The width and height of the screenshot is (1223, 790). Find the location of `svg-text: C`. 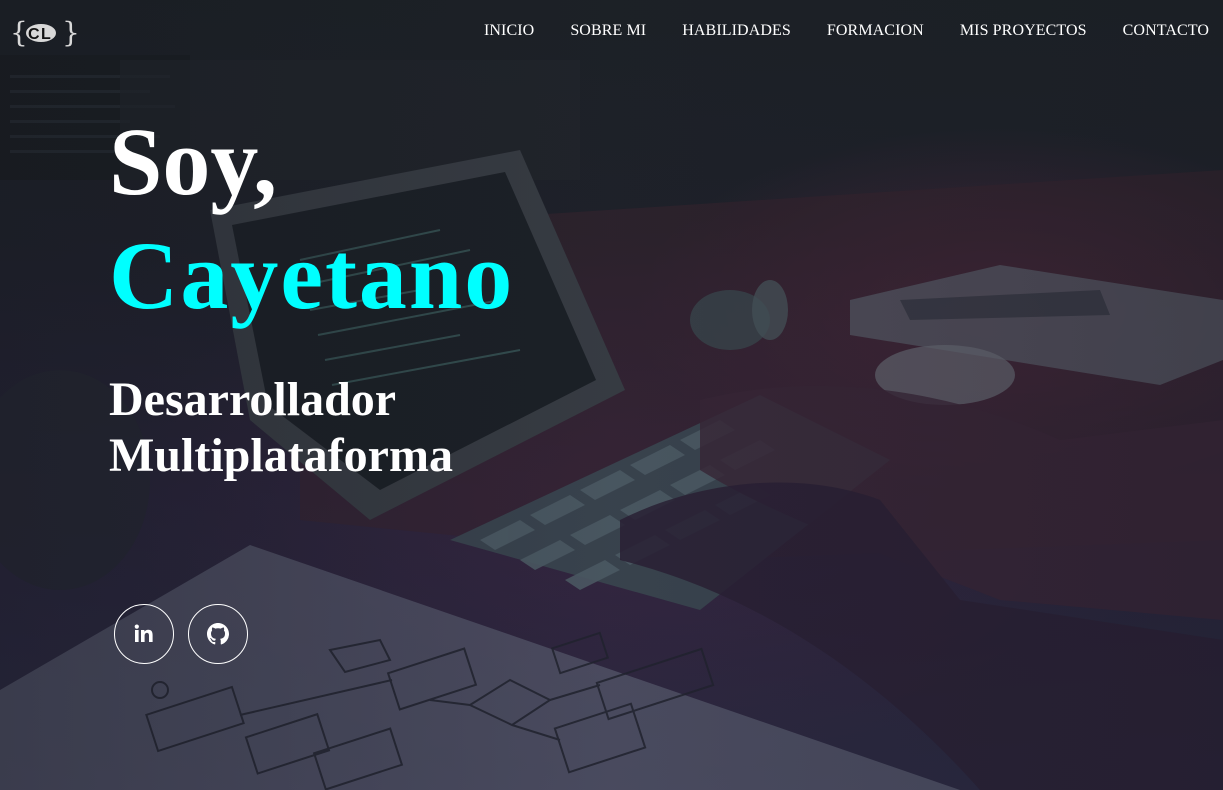

svg-text: C is located at coordinates (34, 34).